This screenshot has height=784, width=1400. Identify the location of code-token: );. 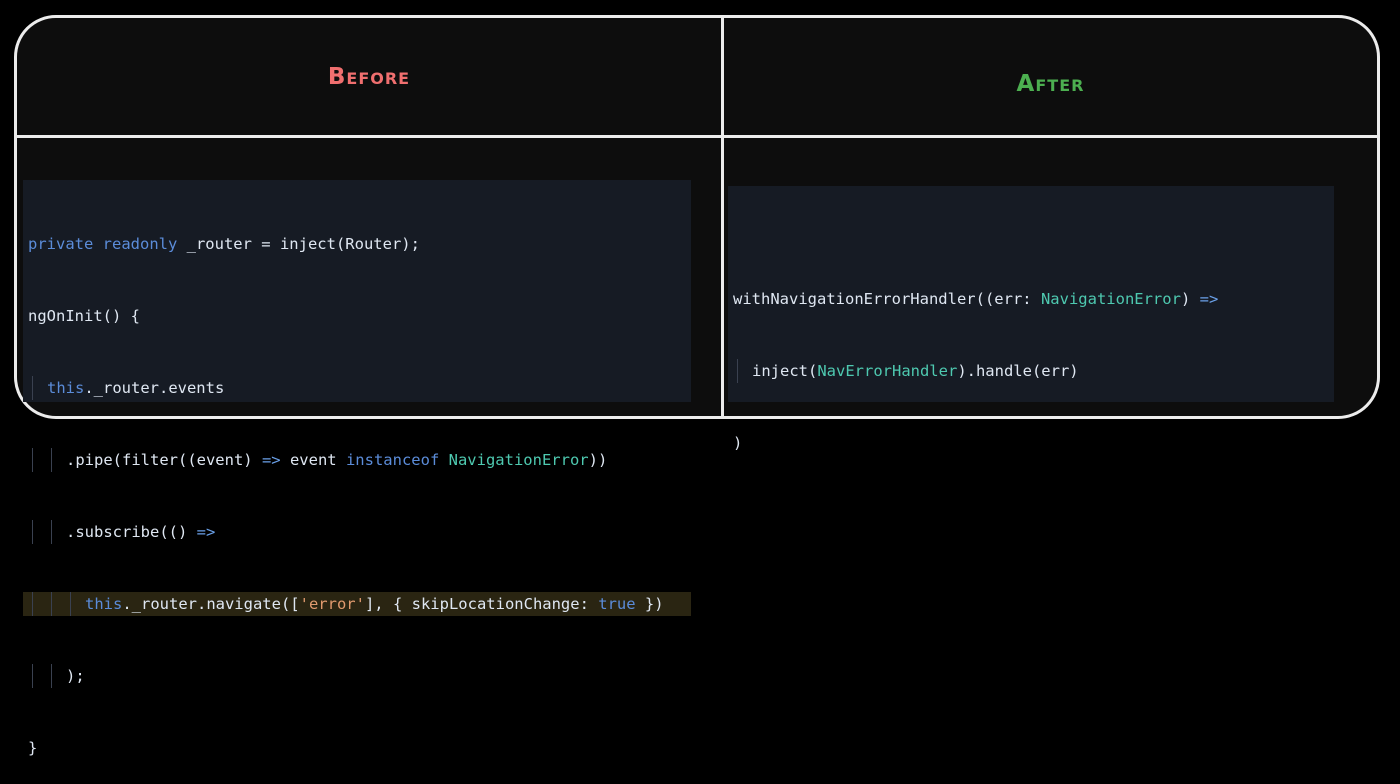
(75, 676).